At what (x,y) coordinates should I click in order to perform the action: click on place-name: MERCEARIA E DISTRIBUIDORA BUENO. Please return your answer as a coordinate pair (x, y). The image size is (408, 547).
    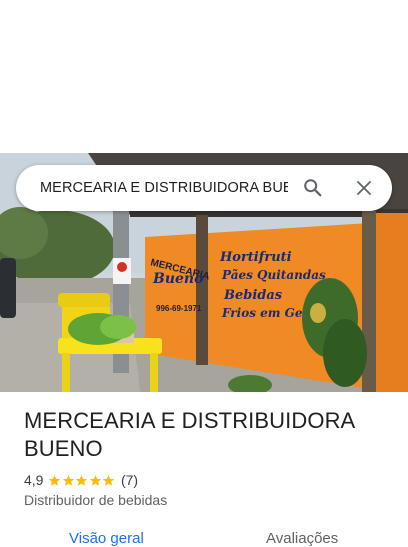
    Looking at the image, I should click on (189, 434).